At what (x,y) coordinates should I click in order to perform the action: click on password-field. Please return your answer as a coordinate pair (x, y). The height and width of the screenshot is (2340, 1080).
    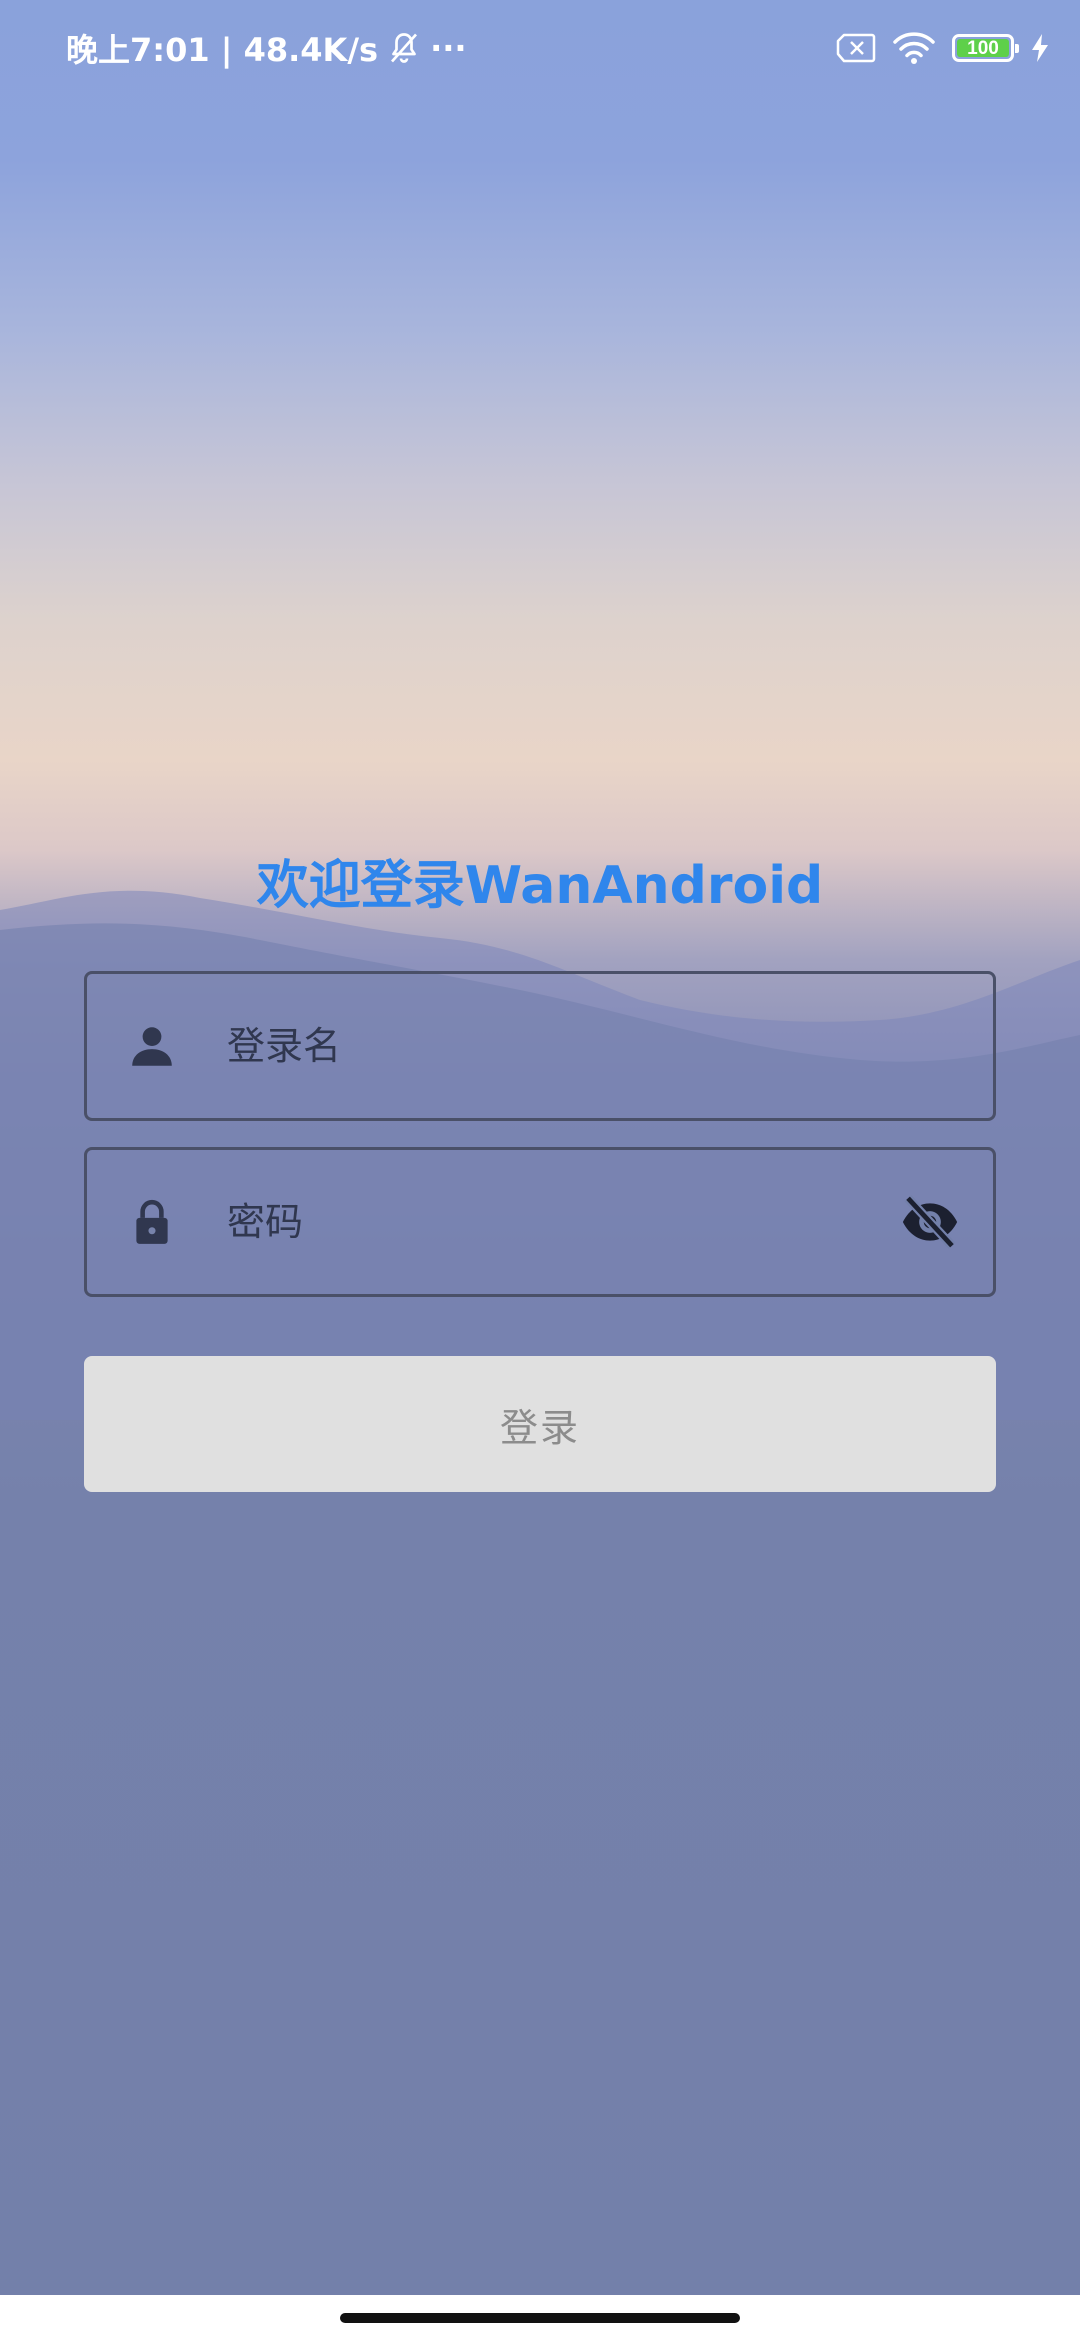
    Looking at the image, I should click on (540, 1222).